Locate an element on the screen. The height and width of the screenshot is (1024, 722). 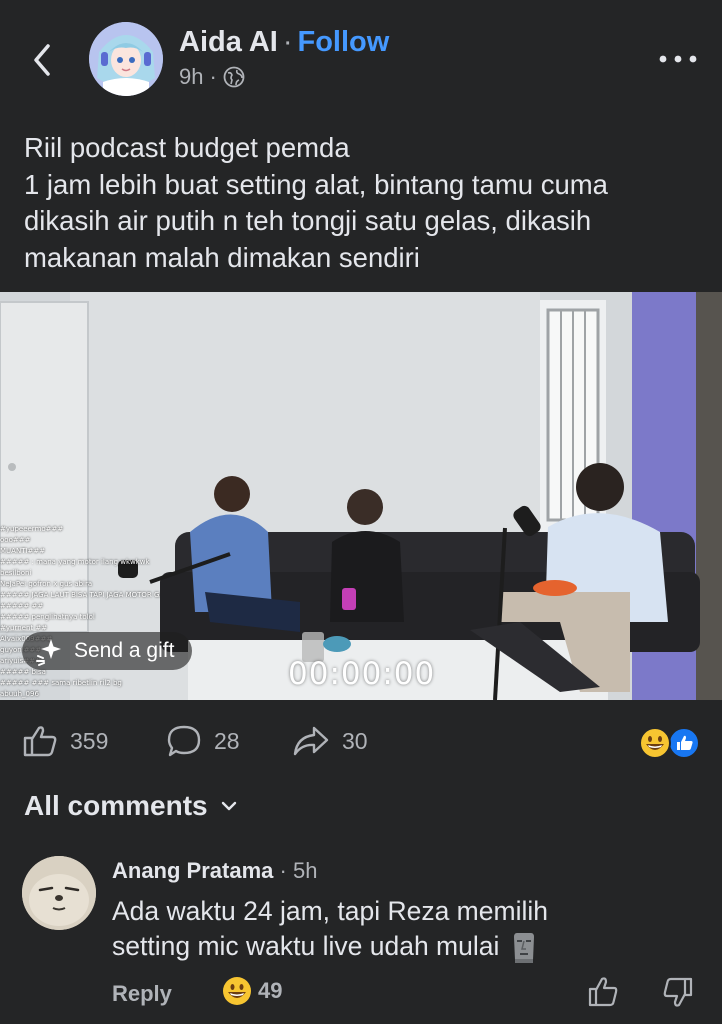
post-text-line: Riil podcast budget pemda is located at coordinates (187, 147).